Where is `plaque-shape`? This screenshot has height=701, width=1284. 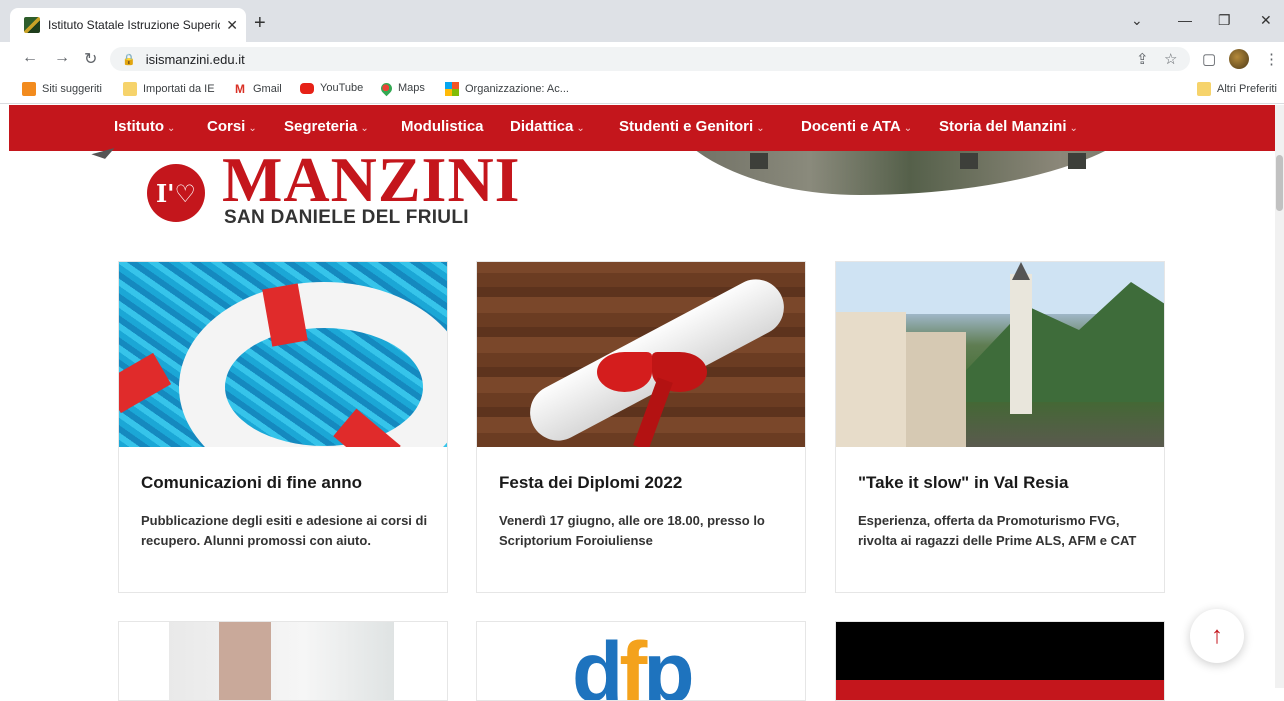
plaque-shape is located at coordinates (245, 661).